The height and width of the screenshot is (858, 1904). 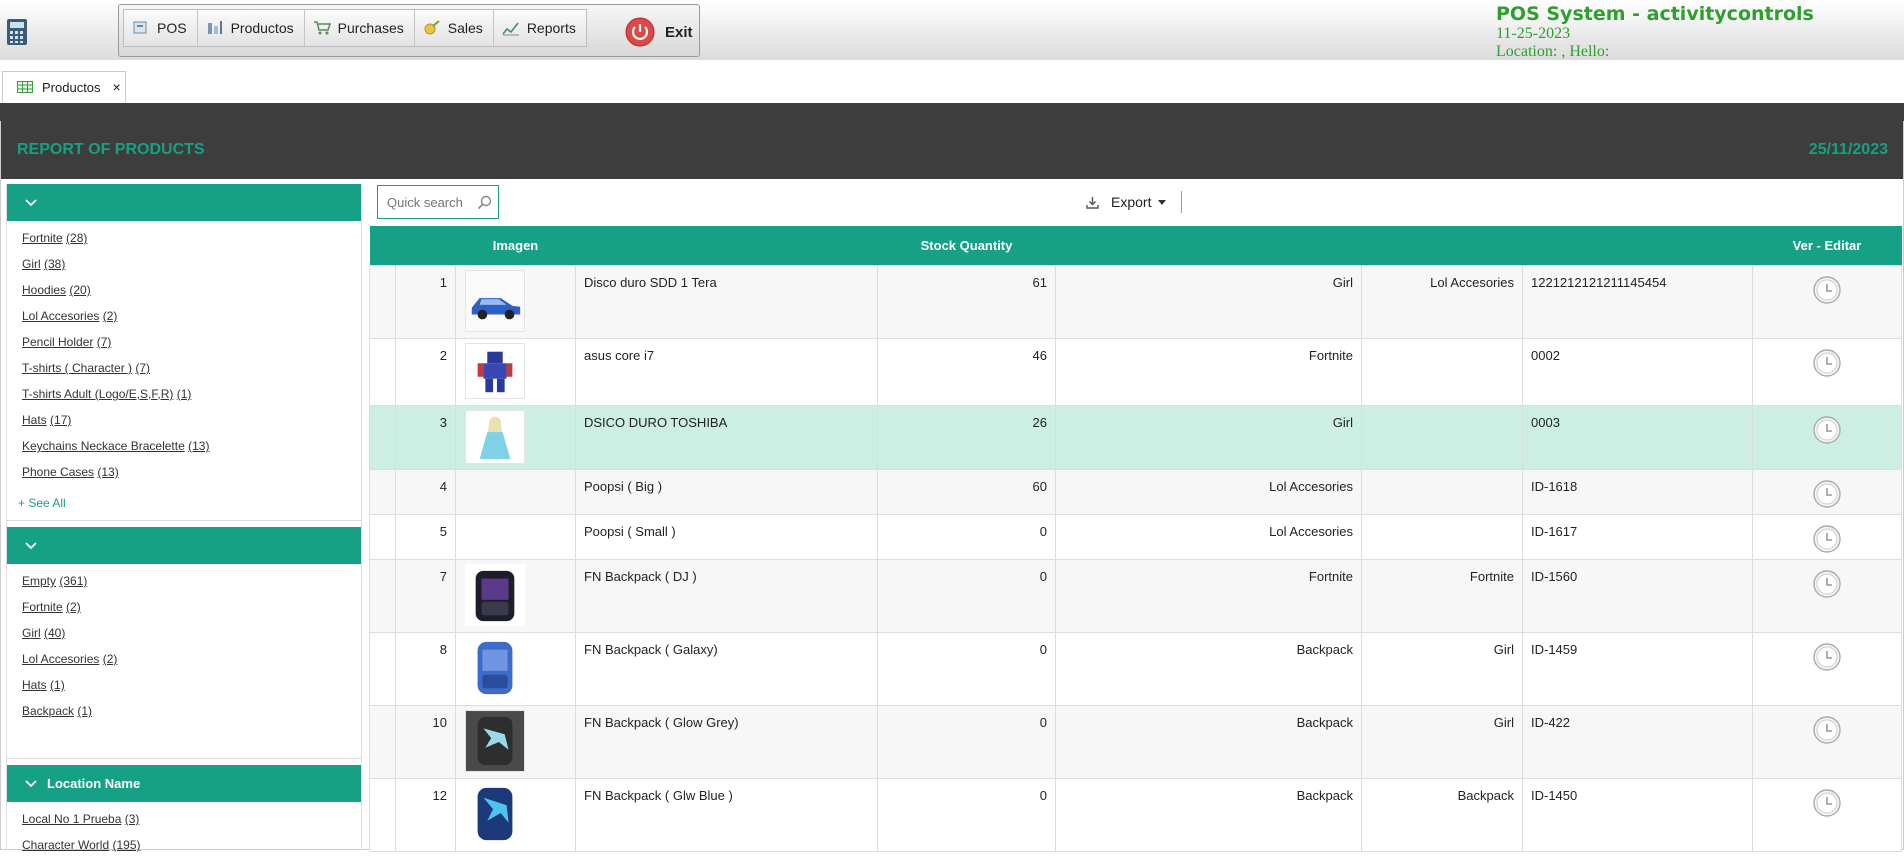 What do you see at coordinates (161, 28) in the screenshot?
I see `menu-item-pos: POS` at bounding box center [161, 28].